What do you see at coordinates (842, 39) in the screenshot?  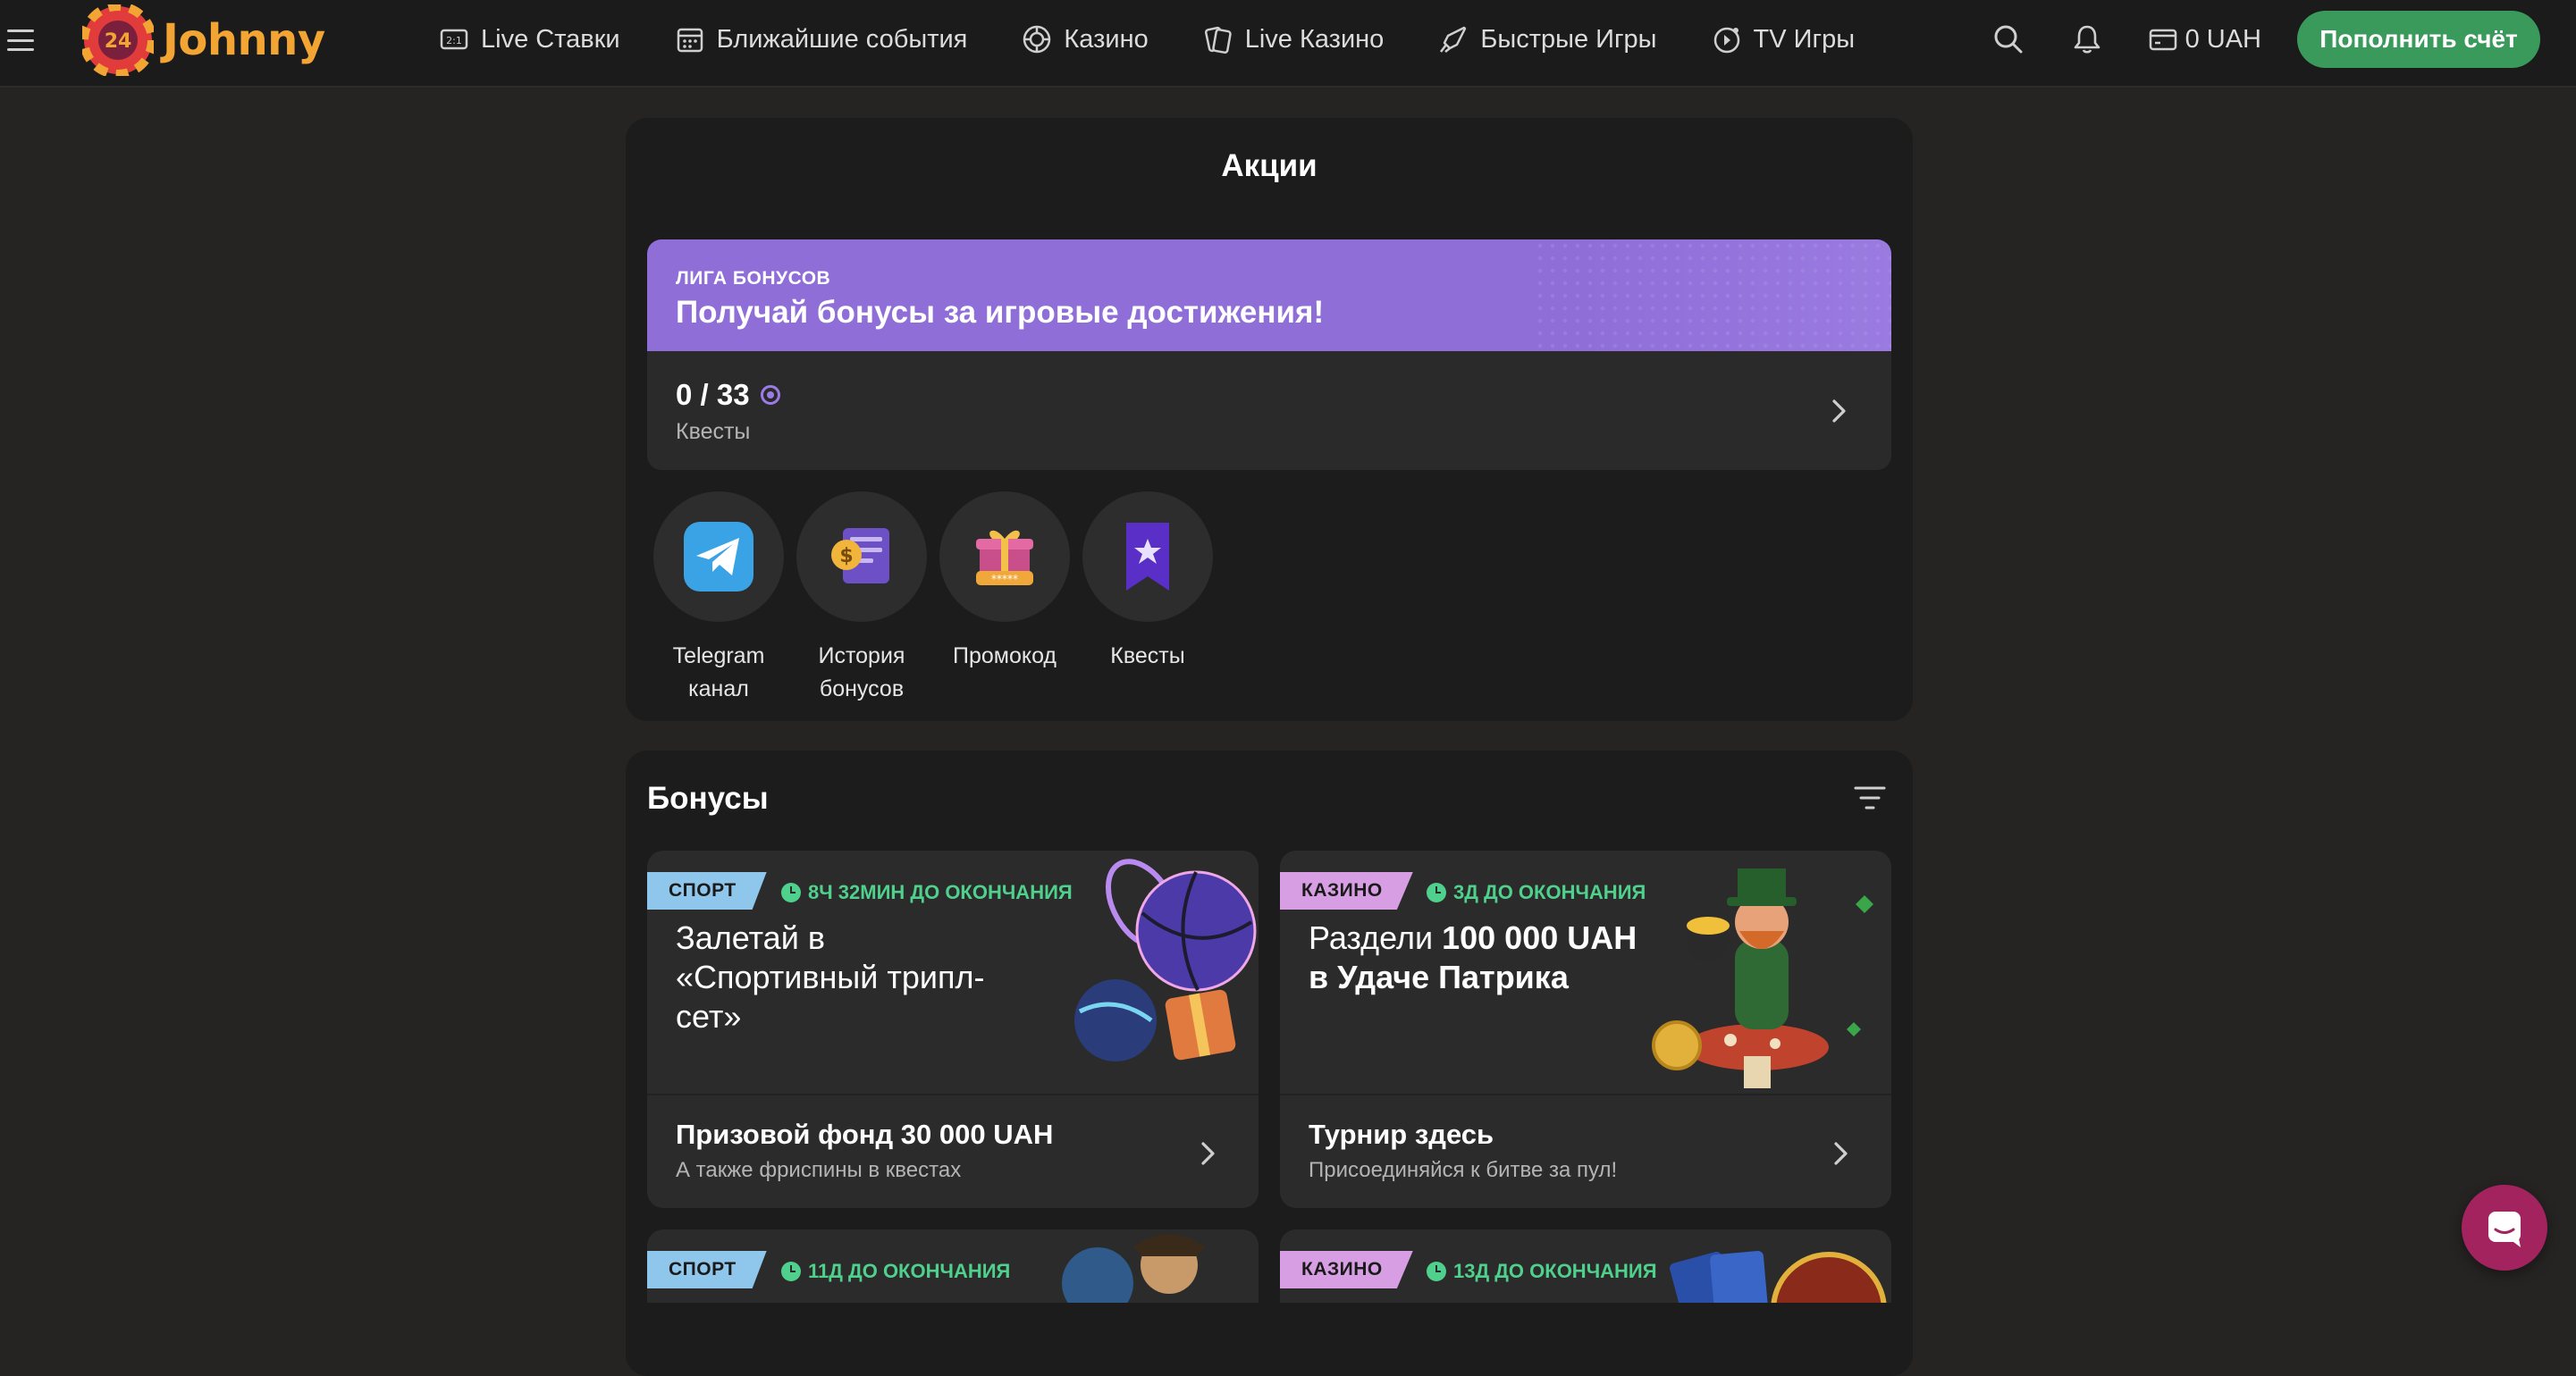 I see `nav-label: Ближайшие события` at bounding box center [842, 39].